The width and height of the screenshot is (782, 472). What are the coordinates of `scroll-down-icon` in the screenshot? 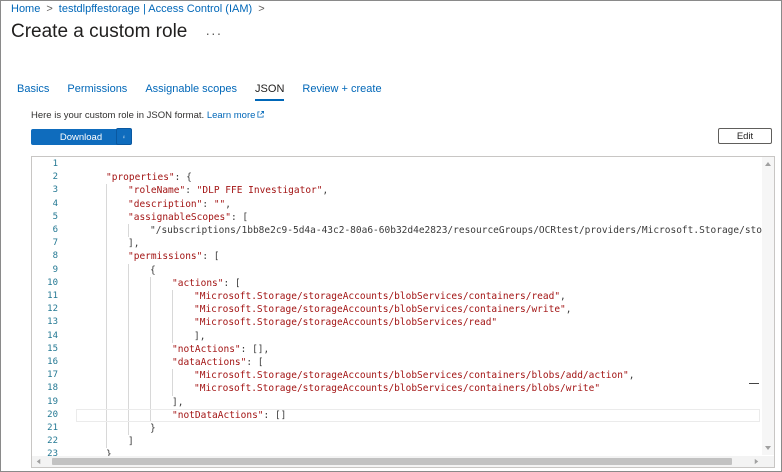 It's located at (768, 448).